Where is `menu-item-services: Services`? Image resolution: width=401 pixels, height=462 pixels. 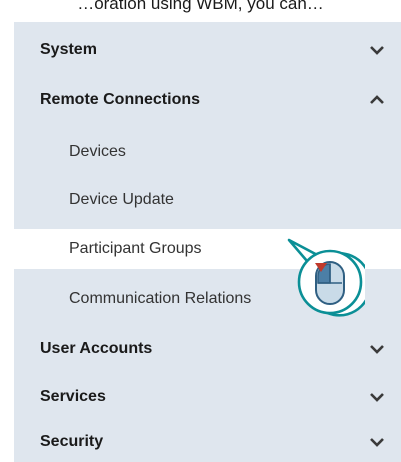
menu-item-services: Services is located at coordinates (207, 397).